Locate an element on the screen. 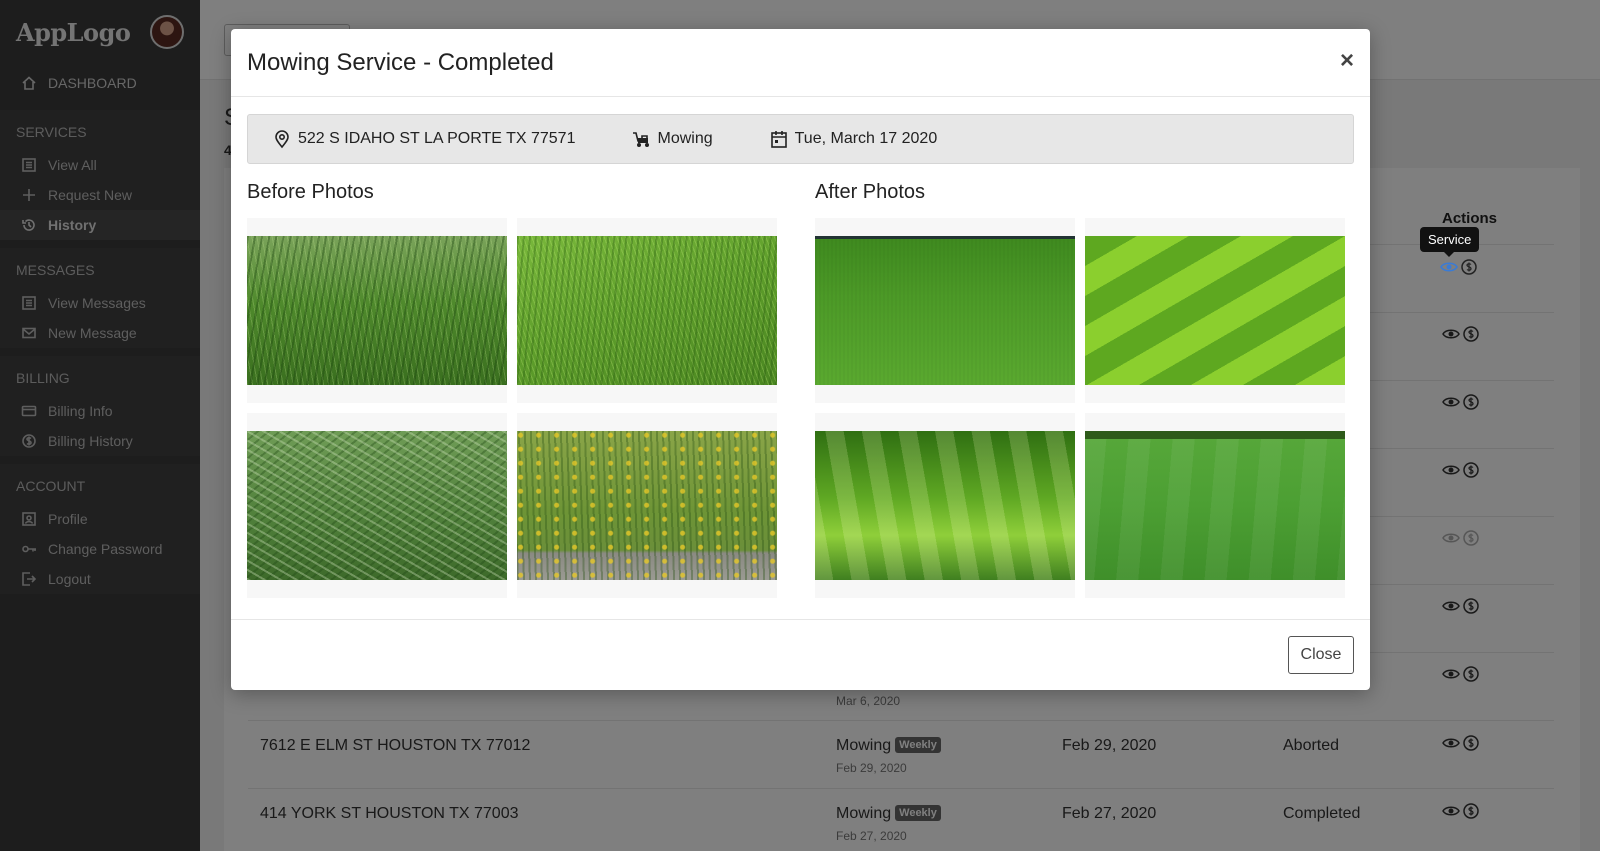 The width and height of the screenshot is (1600, 851). eye-icon is located at coordinates (1449, 267).